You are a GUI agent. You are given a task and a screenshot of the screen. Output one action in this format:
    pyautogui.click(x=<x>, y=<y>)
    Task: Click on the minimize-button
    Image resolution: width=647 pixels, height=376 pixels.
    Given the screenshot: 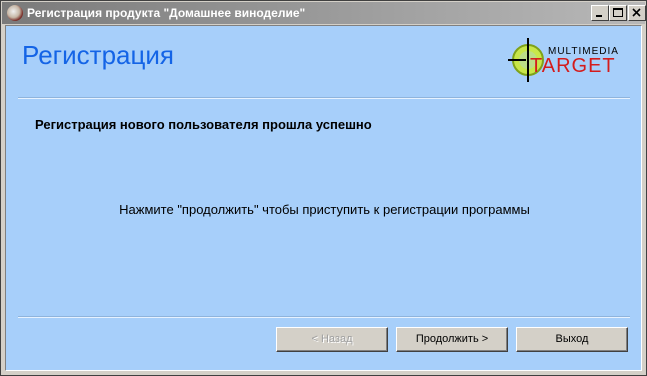 What is the action you would take?
    pyautogui.click(x=600, y=13)
    